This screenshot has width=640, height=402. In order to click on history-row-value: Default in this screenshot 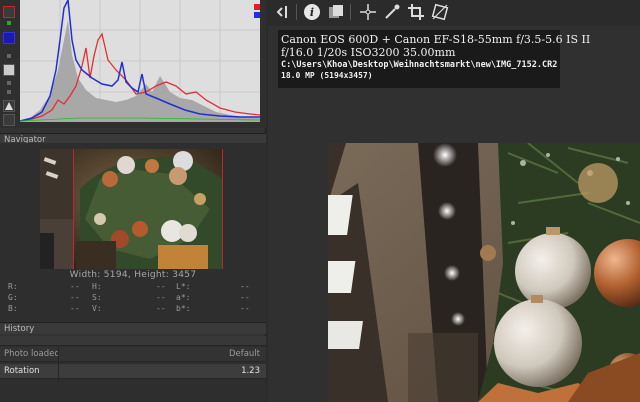, I will do `click(244, 354)`.